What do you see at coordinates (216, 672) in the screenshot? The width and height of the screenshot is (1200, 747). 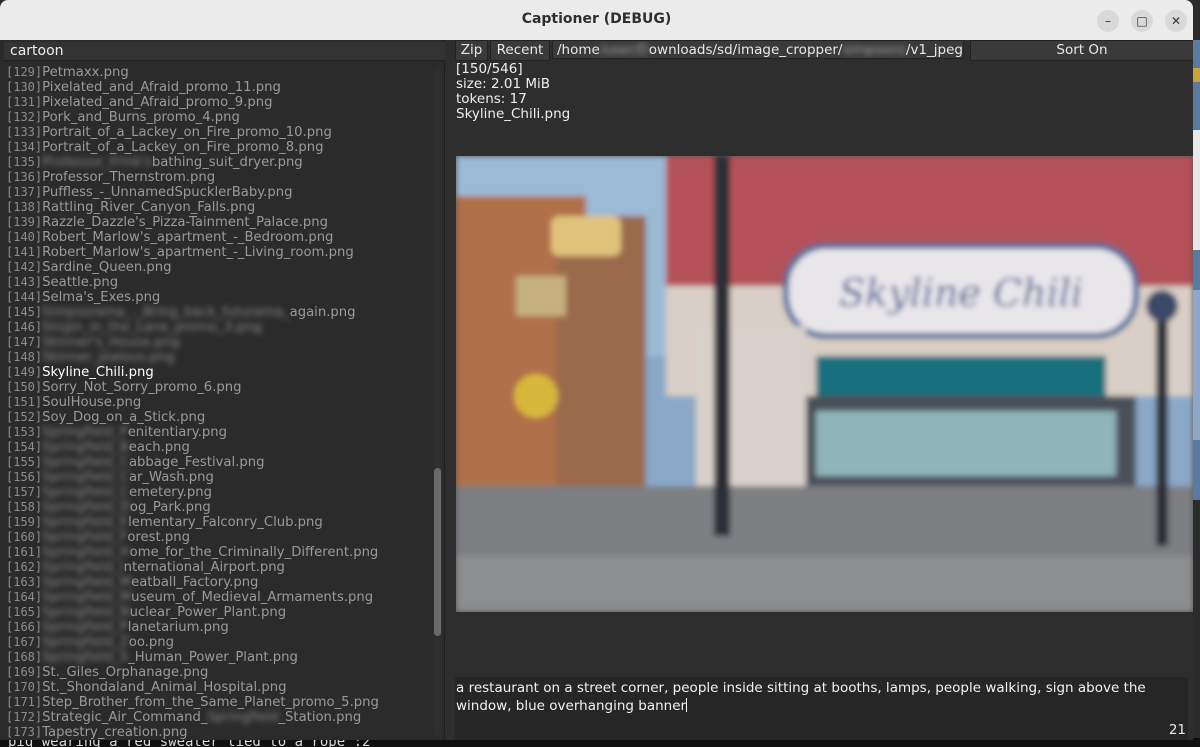 I see `file-list-item: [169]St._Giles_Orphanage.png` at bounding box center [216, 672].